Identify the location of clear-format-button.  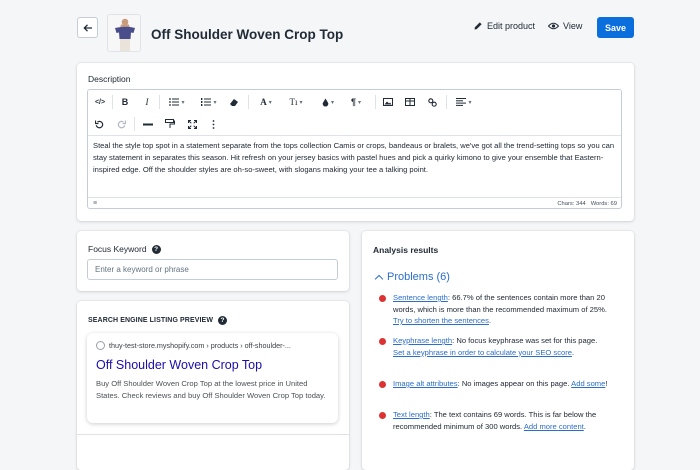
(234, 102).